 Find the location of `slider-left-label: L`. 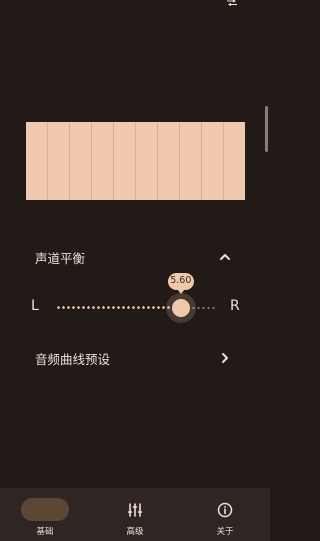

slider-left-label: L is located at coordinates (35, 306).